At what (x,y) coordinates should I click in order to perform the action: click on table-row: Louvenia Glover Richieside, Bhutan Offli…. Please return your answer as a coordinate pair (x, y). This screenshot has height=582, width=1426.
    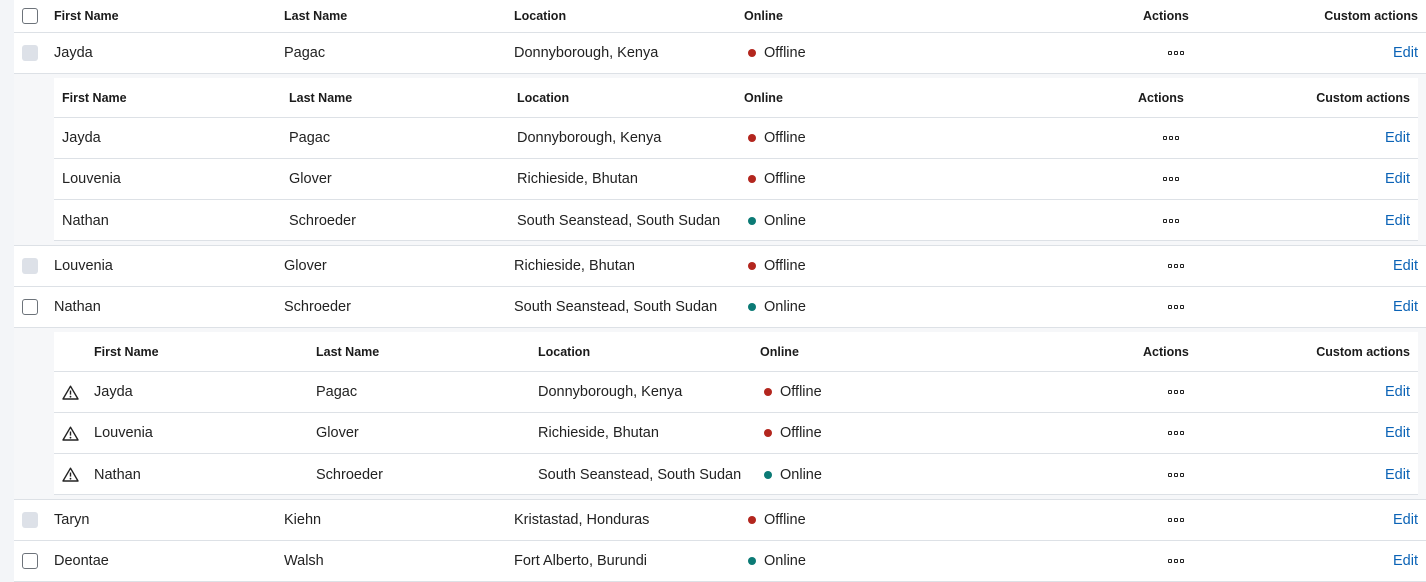
    Looking at the image, I should click on (720, 266).